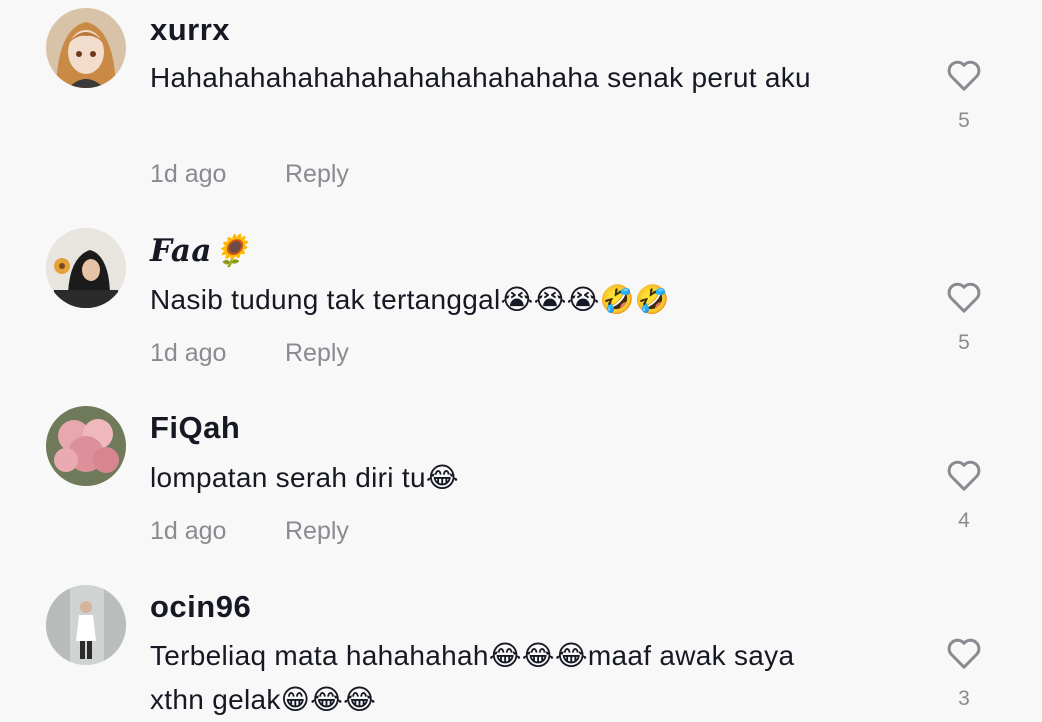  I want to click on username: FiQah, so click(195, 428).